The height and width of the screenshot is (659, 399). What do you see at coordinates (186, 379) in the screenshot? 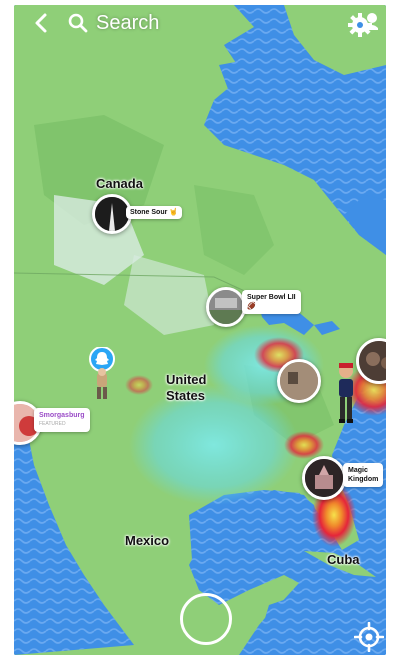
I see `map-label-united-states-line1: United` at bounding box center [186, 379].